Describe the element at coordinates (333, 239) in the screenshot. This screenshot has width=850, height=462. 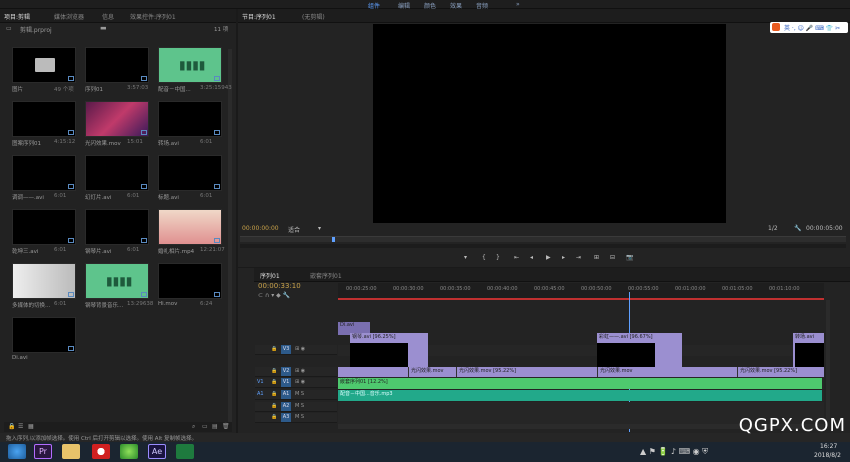
I see `monitor-playhead` at that location.